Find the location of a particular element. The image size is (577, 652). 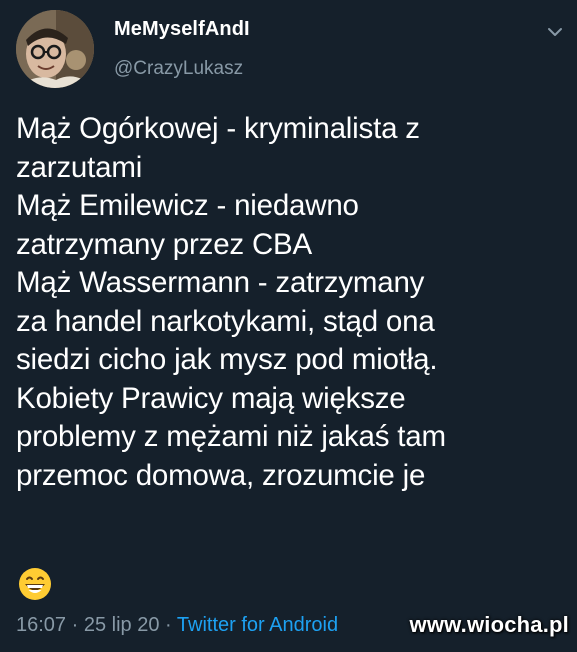

avatar-photo-icon is located at coordinates (55, 49).